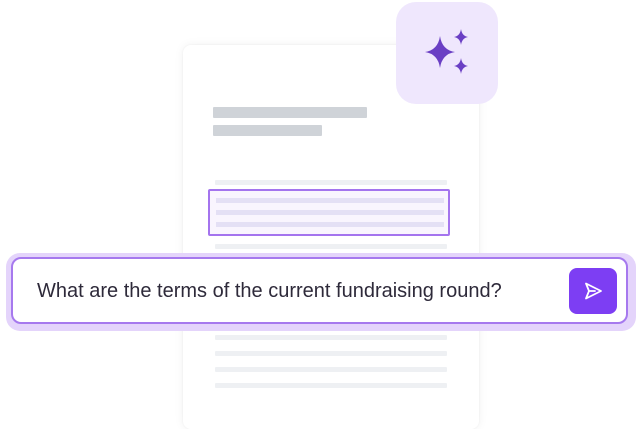 This screenshot has width=640, height=429. I want to click on sparkles-icon, so click(446, 51).